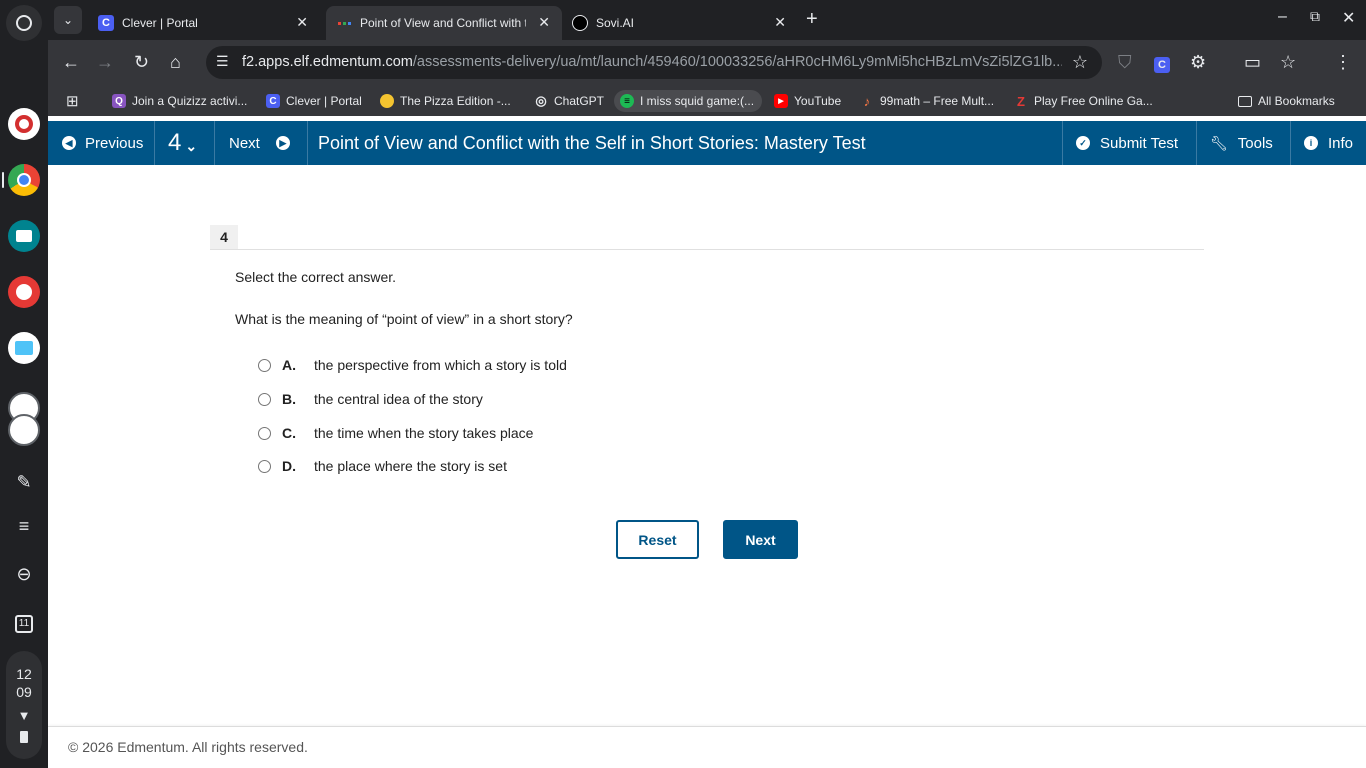  What do you see at coordinates (71, 62) in the screenshot?
I see `back-icon: ←` at bounding box center [71, 62].